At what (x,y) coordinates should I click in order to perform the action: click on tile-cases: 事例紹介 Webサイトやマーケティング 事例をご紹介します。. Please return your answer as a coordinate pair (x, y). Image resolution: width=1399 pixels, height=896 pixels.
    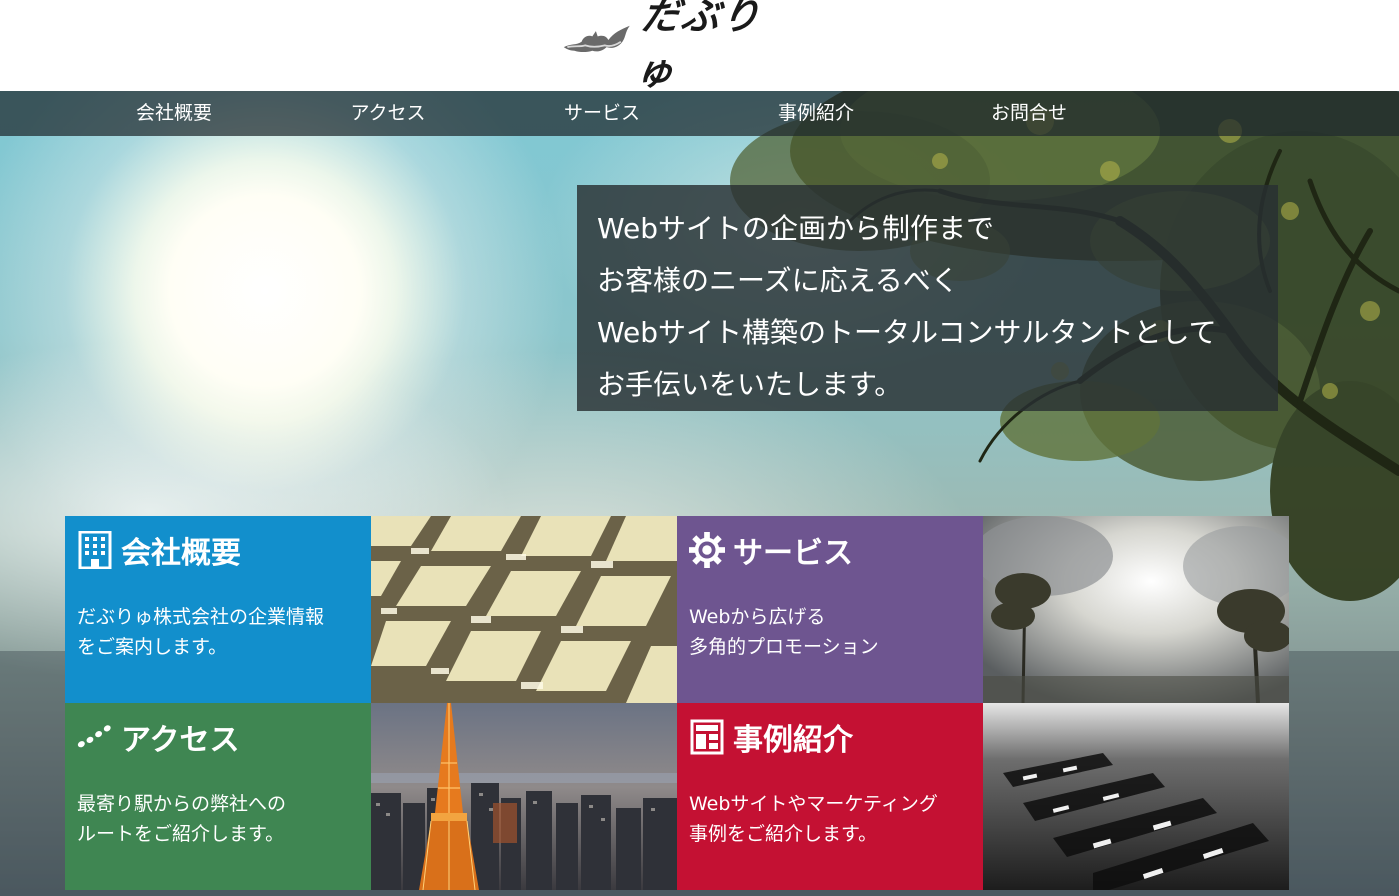
    Looking at the image, I should click on (830, 796).